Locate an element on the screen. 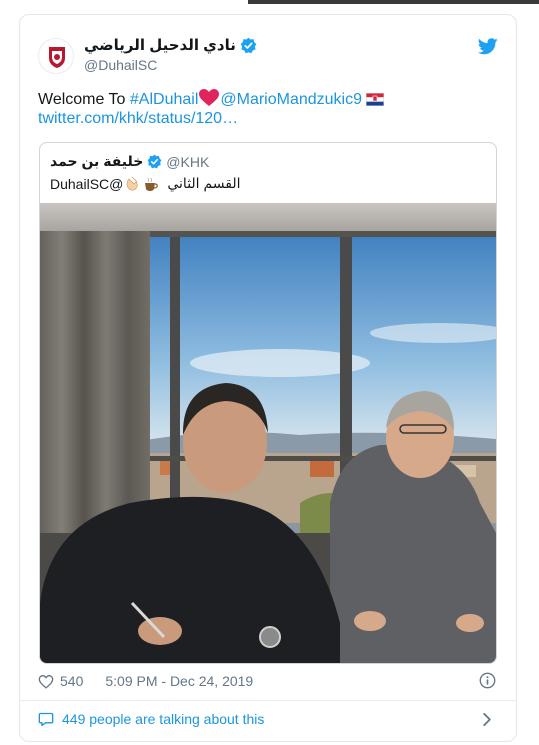  author-handle: @DuhailSC is located at coordinates (120, 65).